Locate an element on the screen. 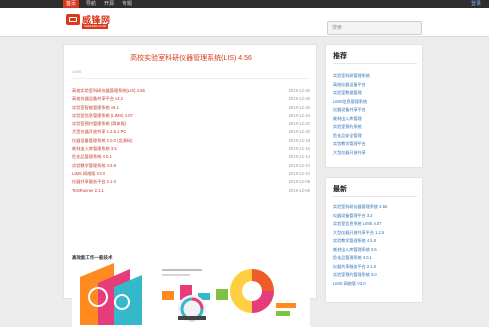 The width and height of the screenshot is (489, 327). link-date: 2019-12-14 is located at coordinates (299, 157).